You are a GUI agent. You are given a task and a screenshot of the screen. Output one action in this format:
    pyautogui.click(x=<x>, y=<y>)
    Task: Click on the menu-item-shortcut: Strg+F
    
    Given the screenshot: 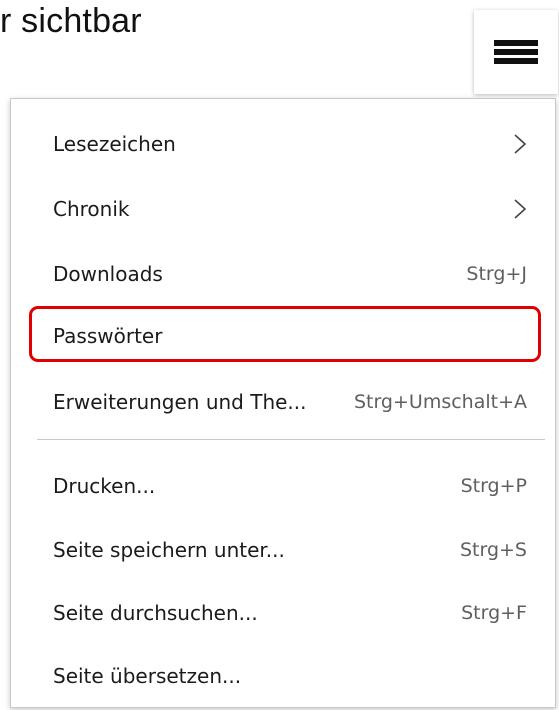 What is the action you would take?
    pyautogui.click(x=494, y=613)
    